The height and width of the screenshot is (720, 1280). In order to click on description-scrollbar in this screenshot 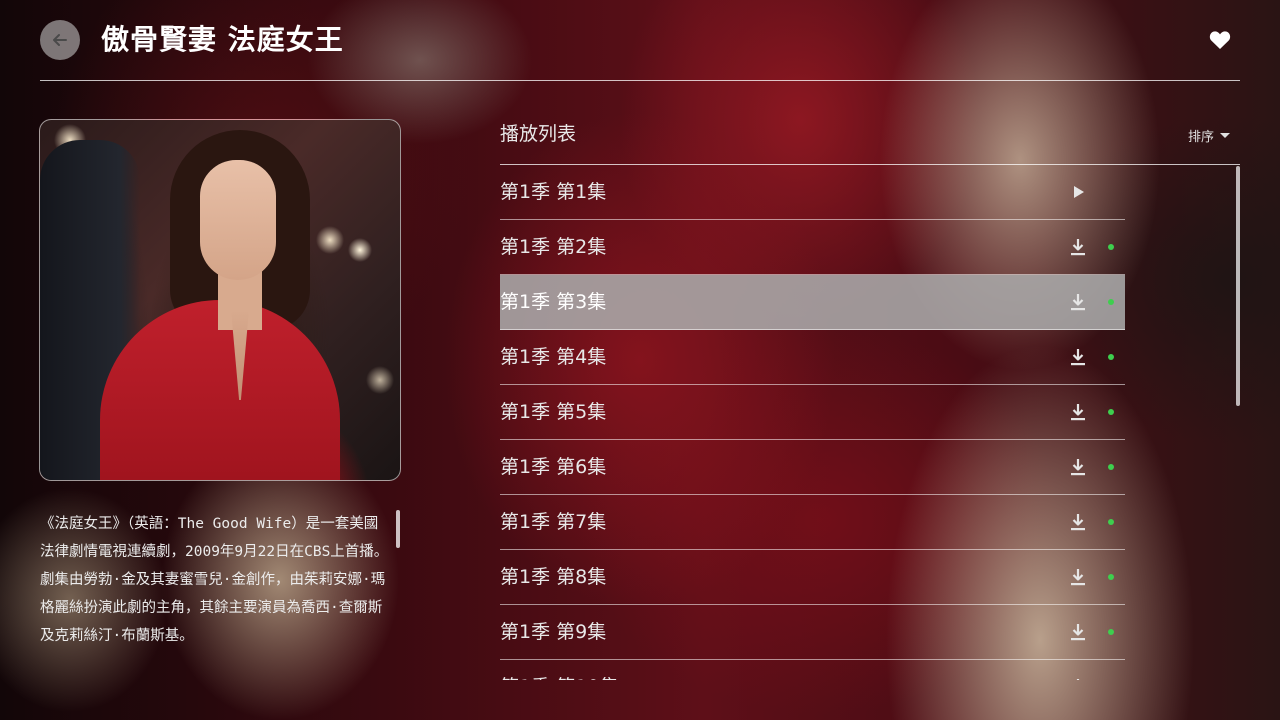, I will do `click(398, 529)`.